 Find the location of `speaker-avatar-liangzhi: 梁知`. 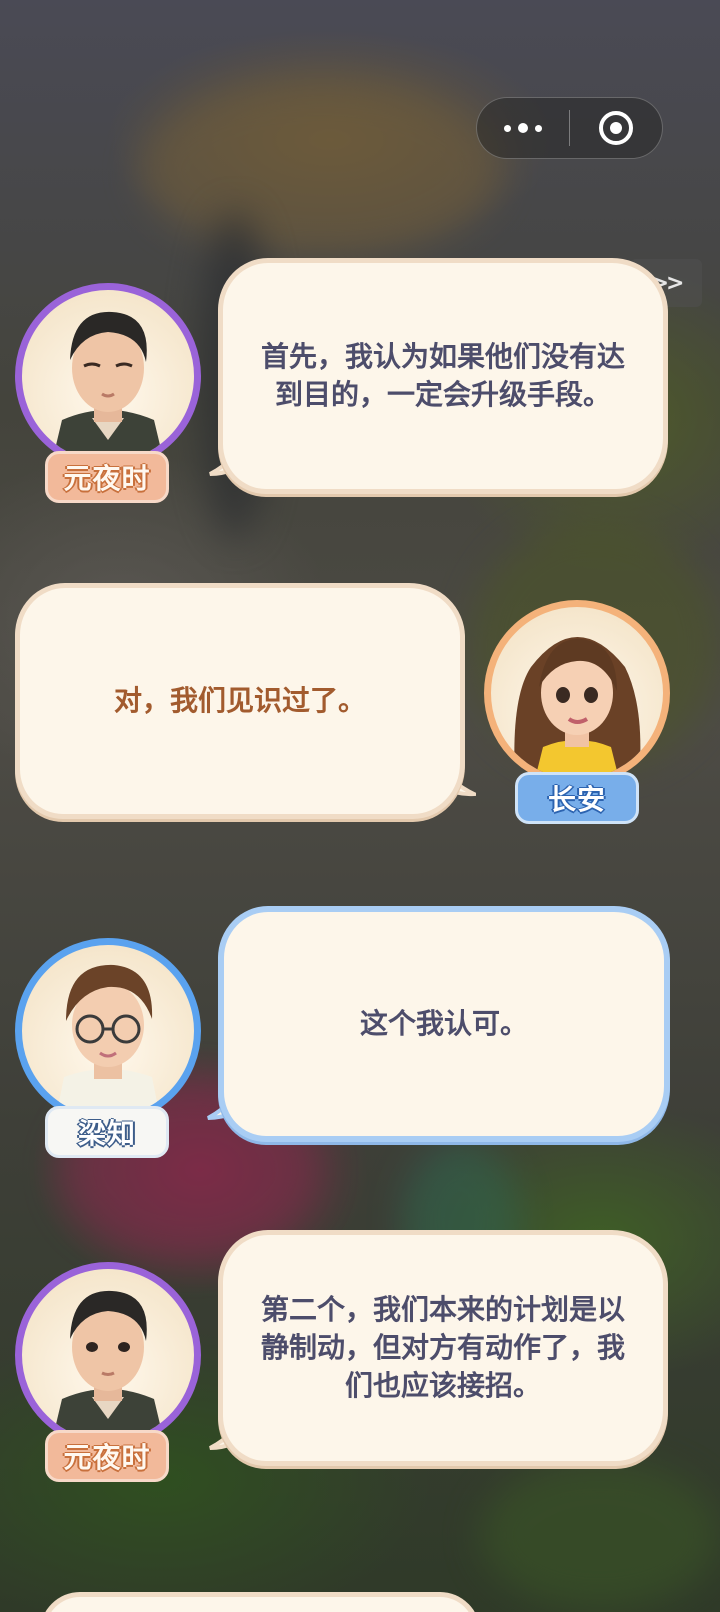

speaker-avatar-liangzhi: 梁知 is located at coordinates (108, 1048).